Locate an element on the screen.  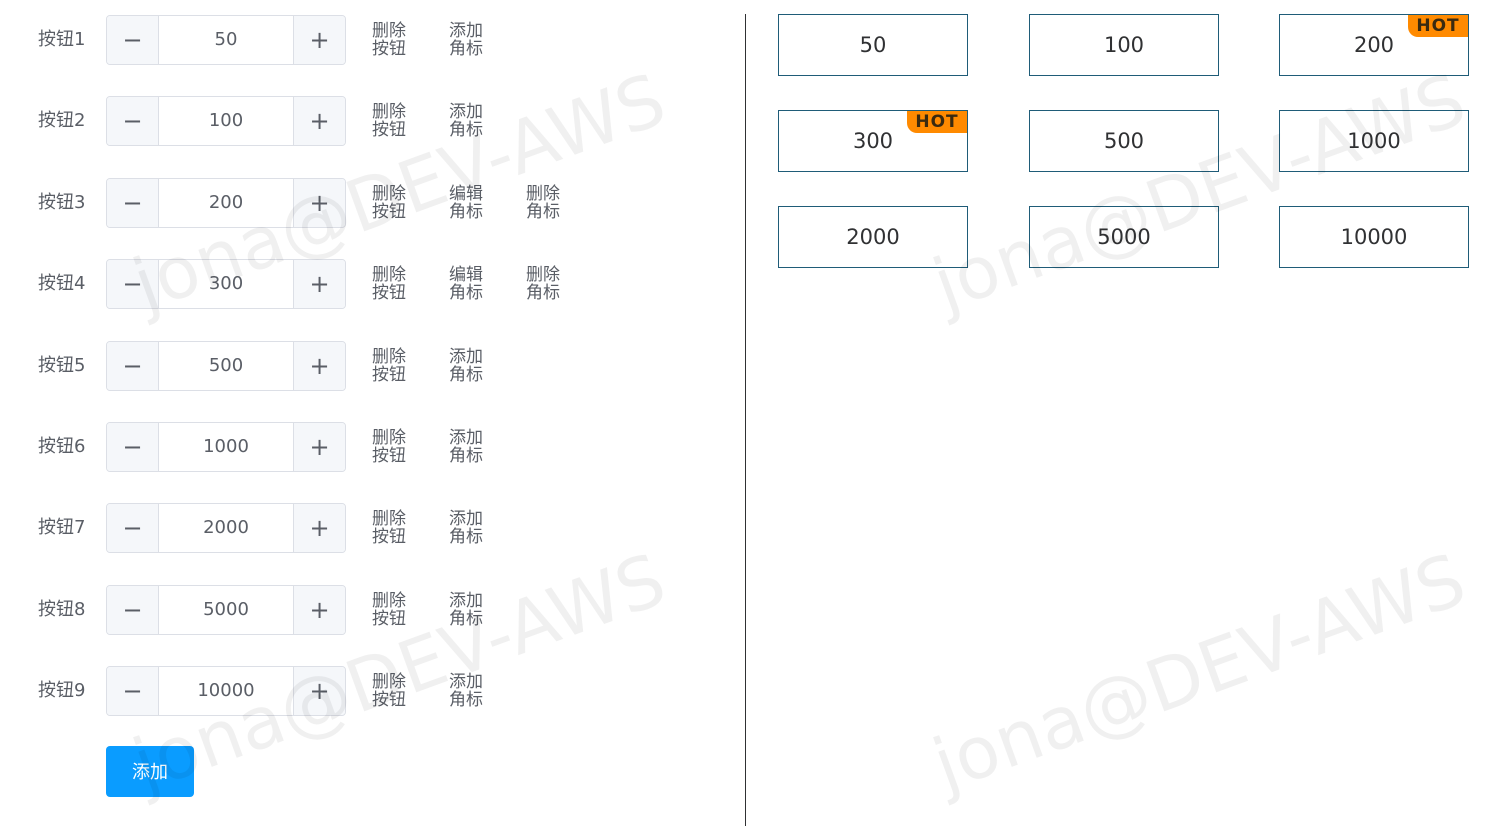
row-label: 按钮4 is located at coordinates (62, 283).